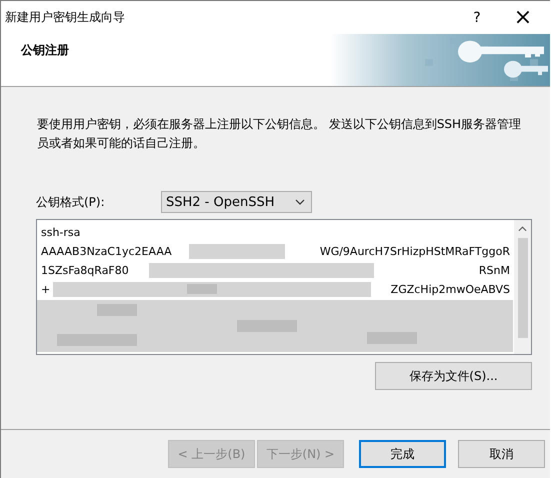 The image size is (551, 478). I want to click on key-text: WG/9AurcH7SrHizpHStMRaFTggoR, so click(415, 252).